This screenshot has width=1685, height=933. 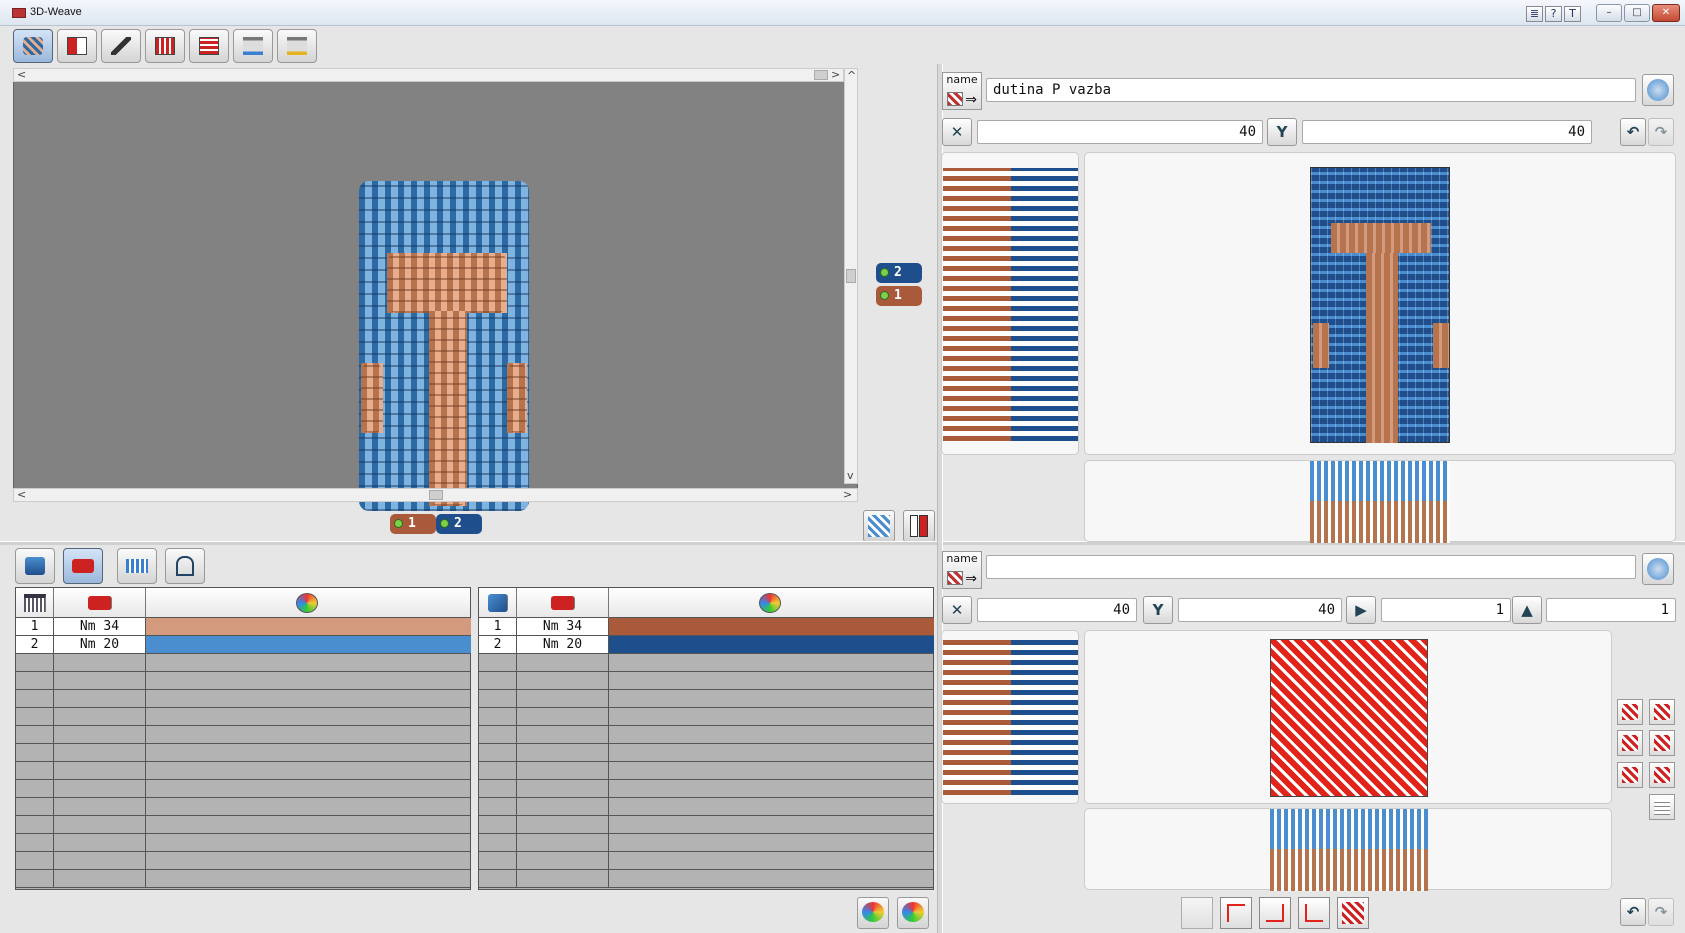 What do you see at coordinates (1120, 132) in the screenshot?
I see `pattern-width-field: 40` at bounding box center [1120, 132].